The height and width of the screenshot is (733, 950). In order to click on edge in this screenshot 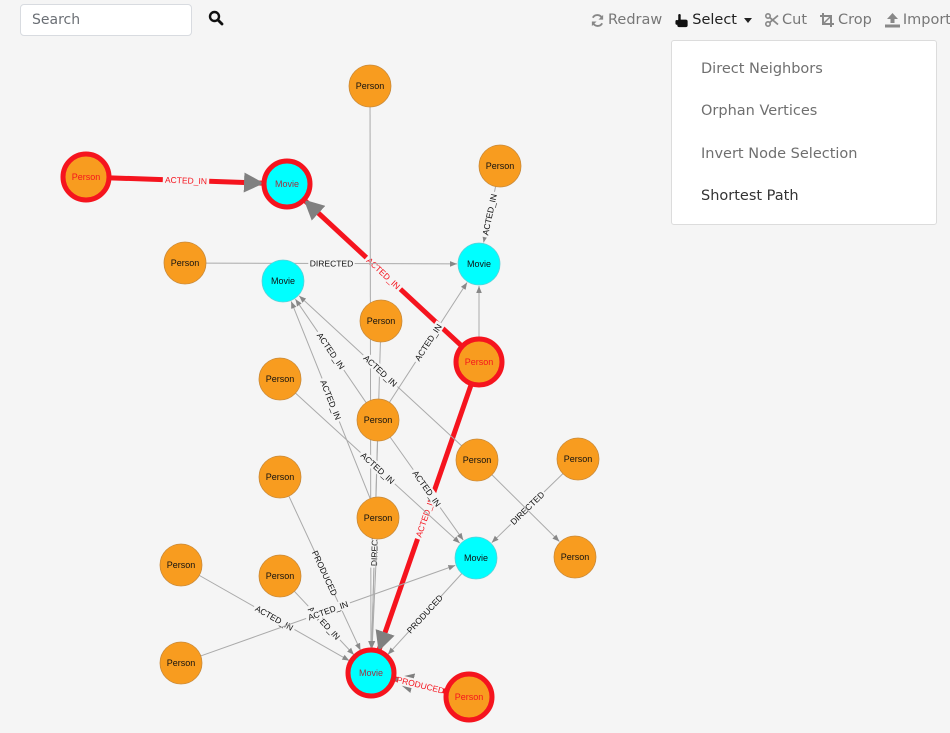, I will do `click(525, 508)`.